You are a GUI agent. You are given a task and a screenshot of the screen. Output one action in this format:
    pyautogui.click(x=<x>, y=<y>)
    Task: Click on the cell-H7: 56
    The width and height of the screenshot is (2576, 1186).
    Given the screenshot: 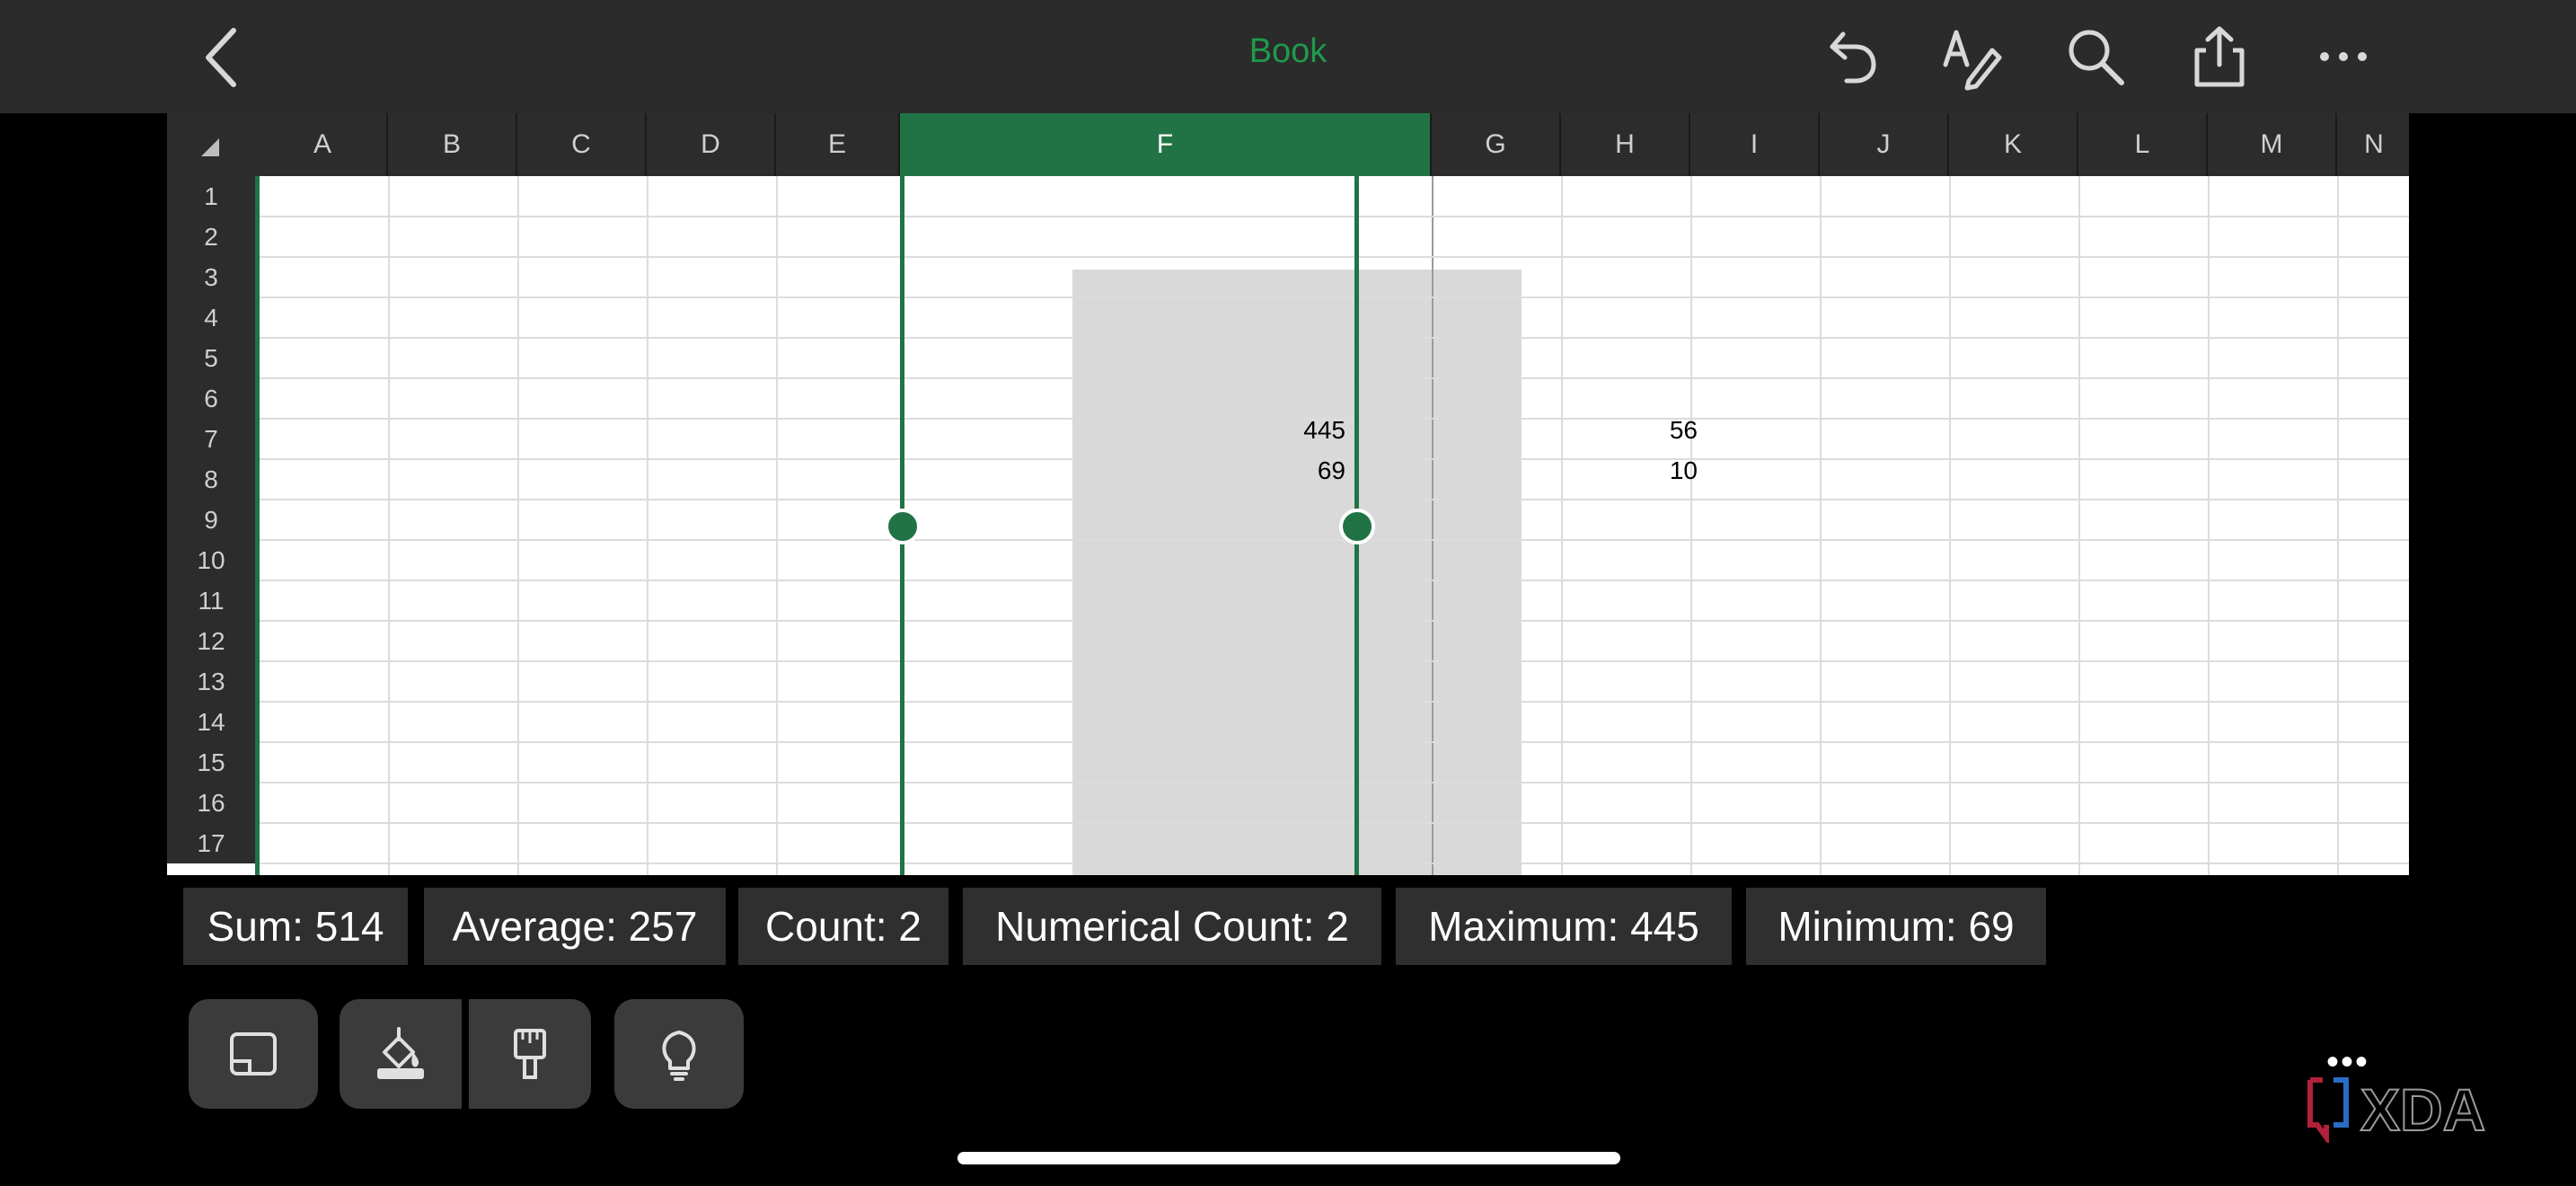 What is the action you would take?
    pyautogui.click(x=1659, y=430)
    